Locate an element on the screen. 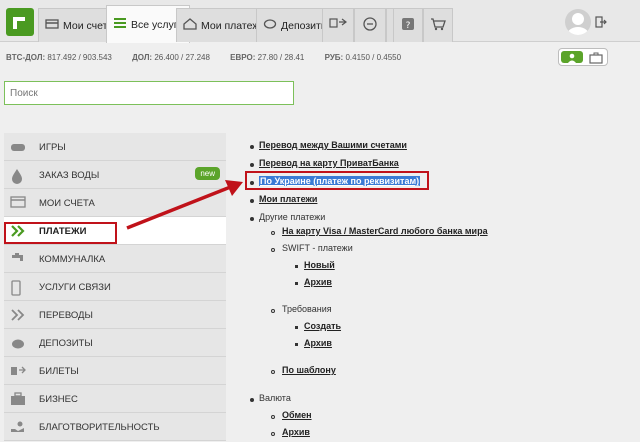 The width and height of the screenshot is (640, 442). rate-label: ДОЛ: is located at coordinates (142, 57).